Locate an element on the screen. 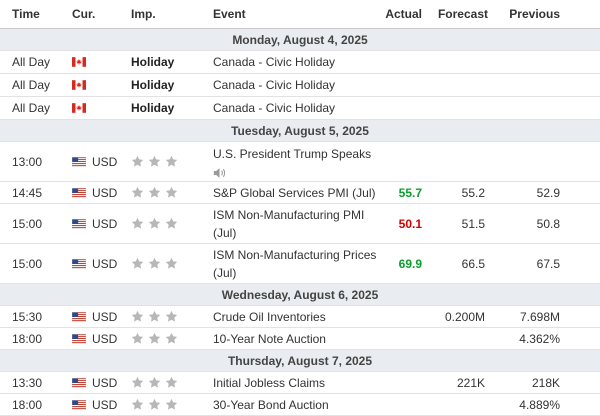 This screenshot has width=600, height=416. event-name: Crude Oil Inventories is located at coordinates (299, 316).